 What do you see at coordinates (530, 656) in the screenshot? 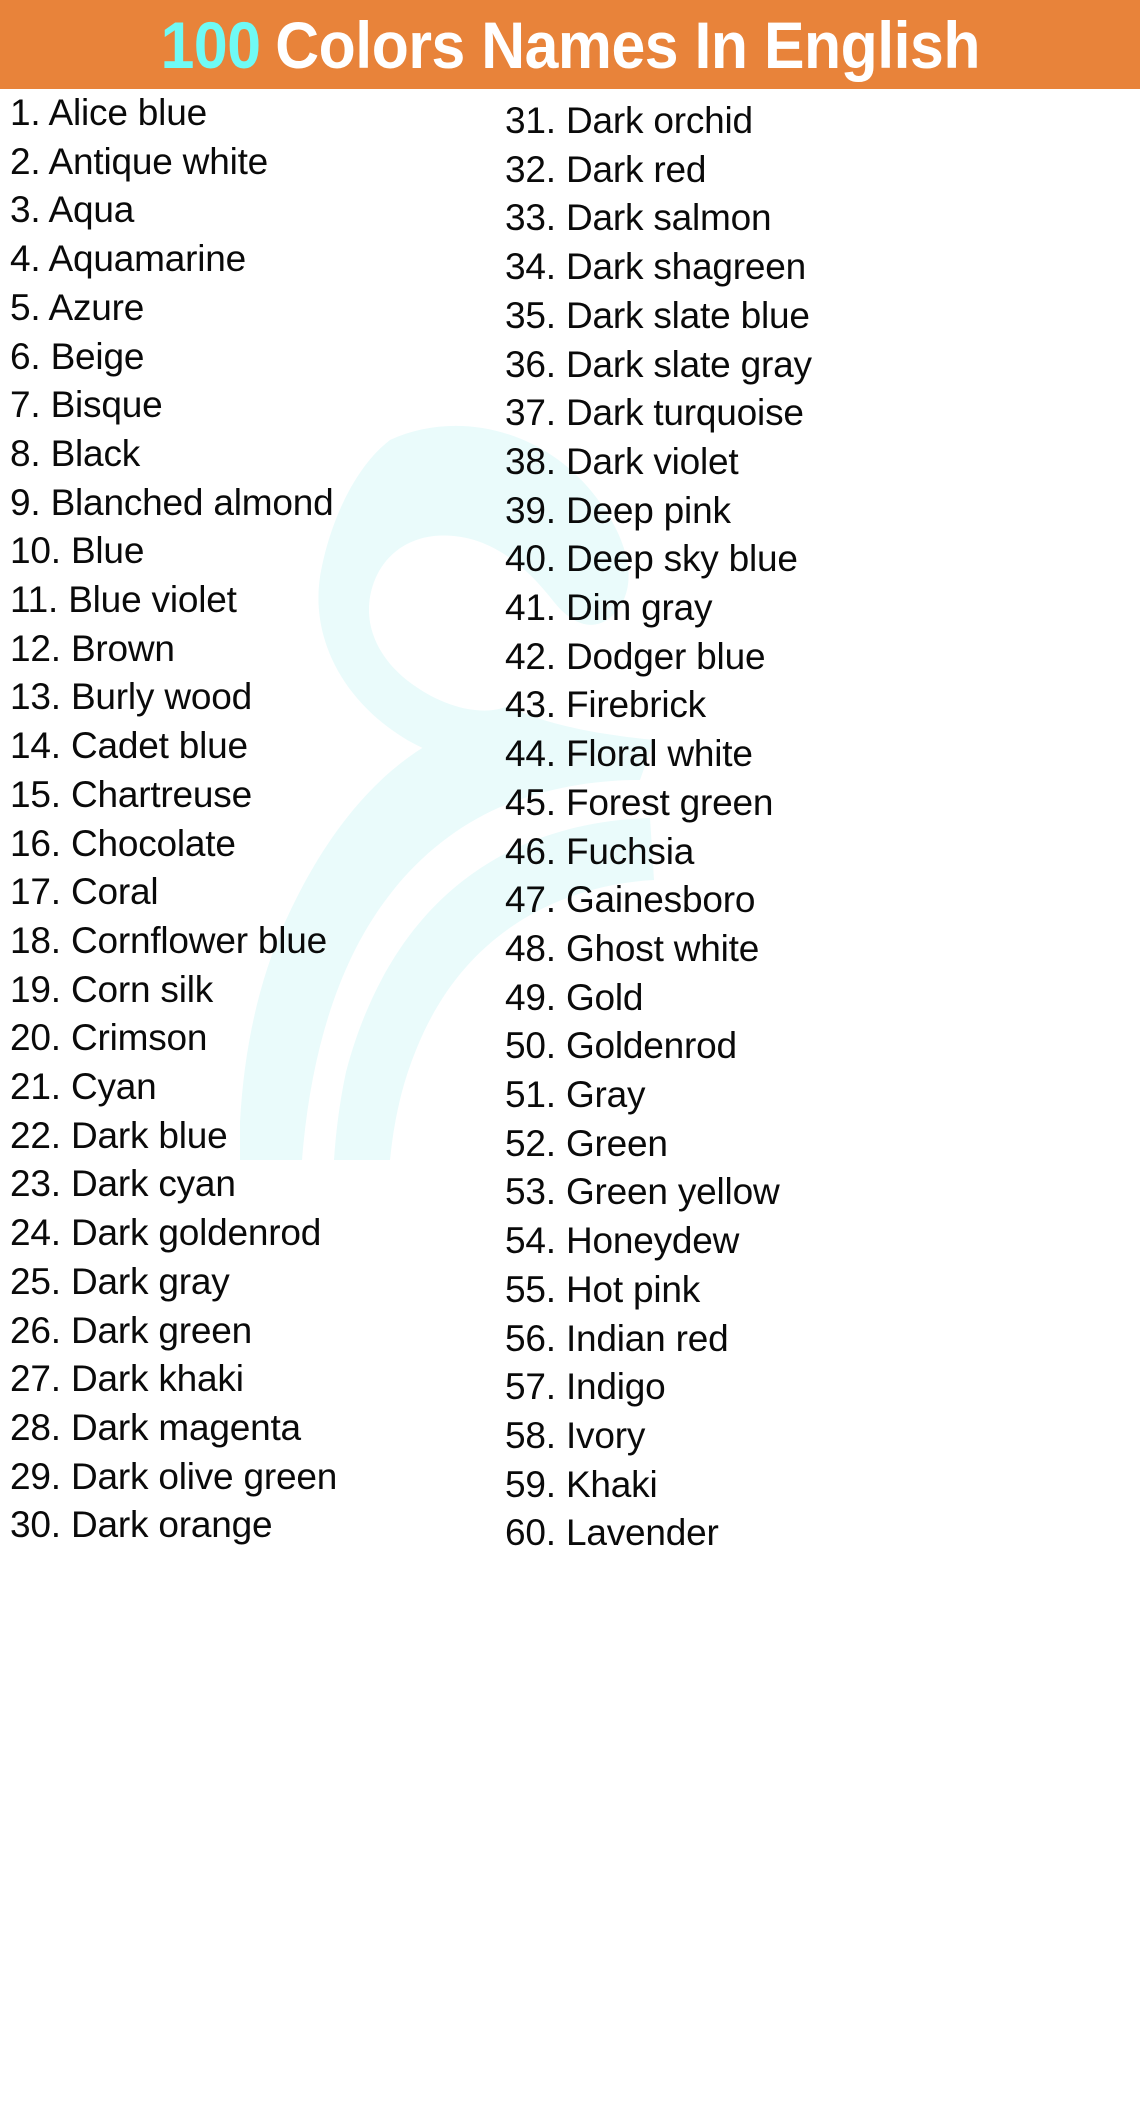
I see `list-item-number: 42.` at bounding box center [530, 656].